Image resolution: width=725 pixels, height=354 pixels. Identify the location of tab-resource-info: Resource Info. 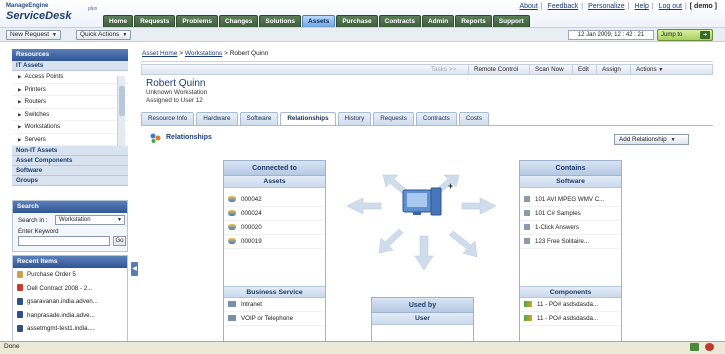
(168, 118).